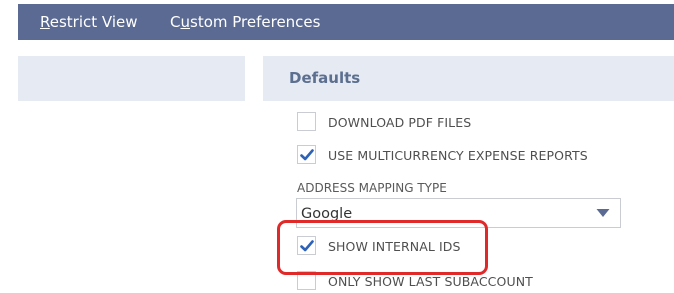 Image resolution: width=674 pixels, height=293 pixels. I want to click on download-pdf-checkbox, so click(306, 121).